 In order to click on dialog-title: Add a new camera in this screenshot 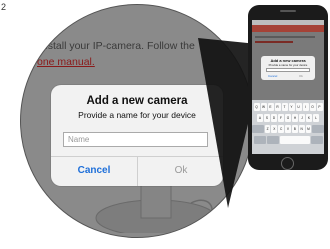, I will do `click(137, 101)`.